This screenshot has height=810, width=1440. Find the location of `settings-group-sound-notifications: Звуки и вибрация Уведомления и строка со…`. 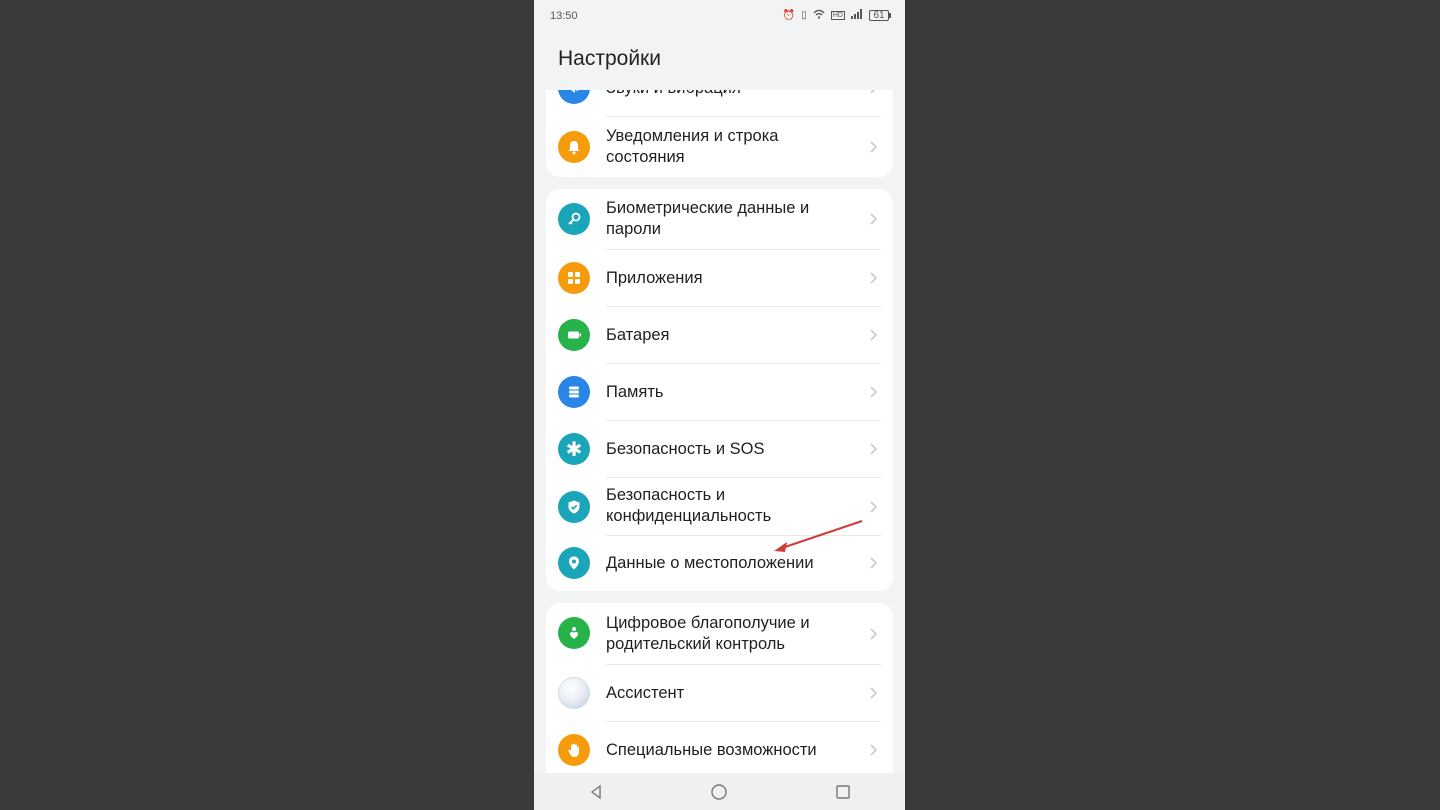

settings-group-sound-notifications: Звуки и вибрация Уведомления и строка со… is located at coordinates (719, 133).